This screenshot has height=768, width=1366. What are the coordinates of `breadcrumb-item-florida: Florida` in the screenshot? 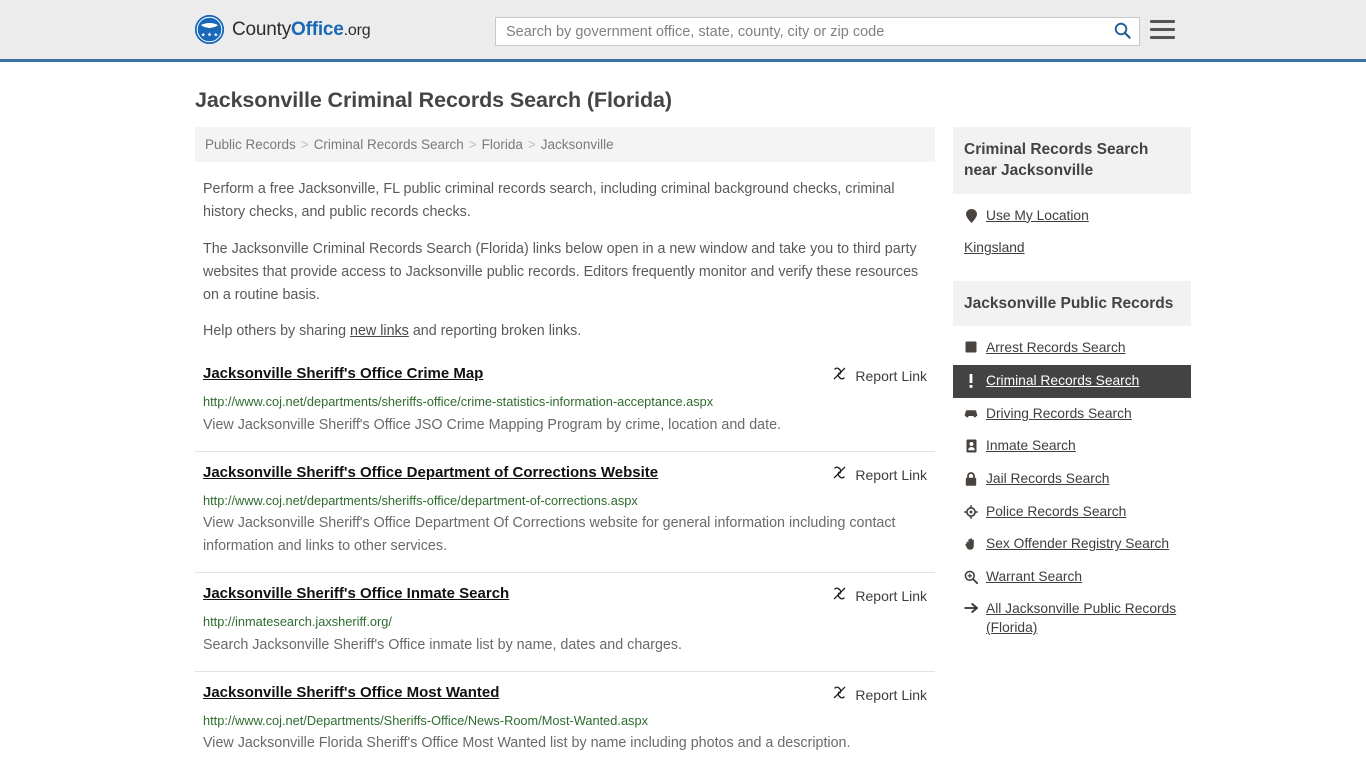 It's located at (502, 144).